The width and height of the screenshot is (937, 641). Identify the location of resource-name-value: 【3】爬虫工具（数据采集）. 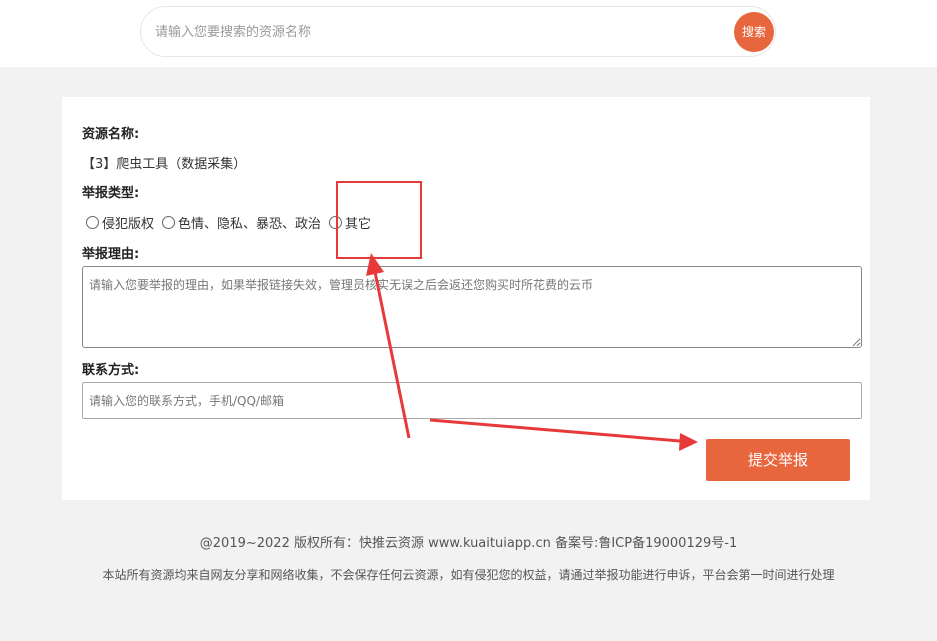
(164, 164).